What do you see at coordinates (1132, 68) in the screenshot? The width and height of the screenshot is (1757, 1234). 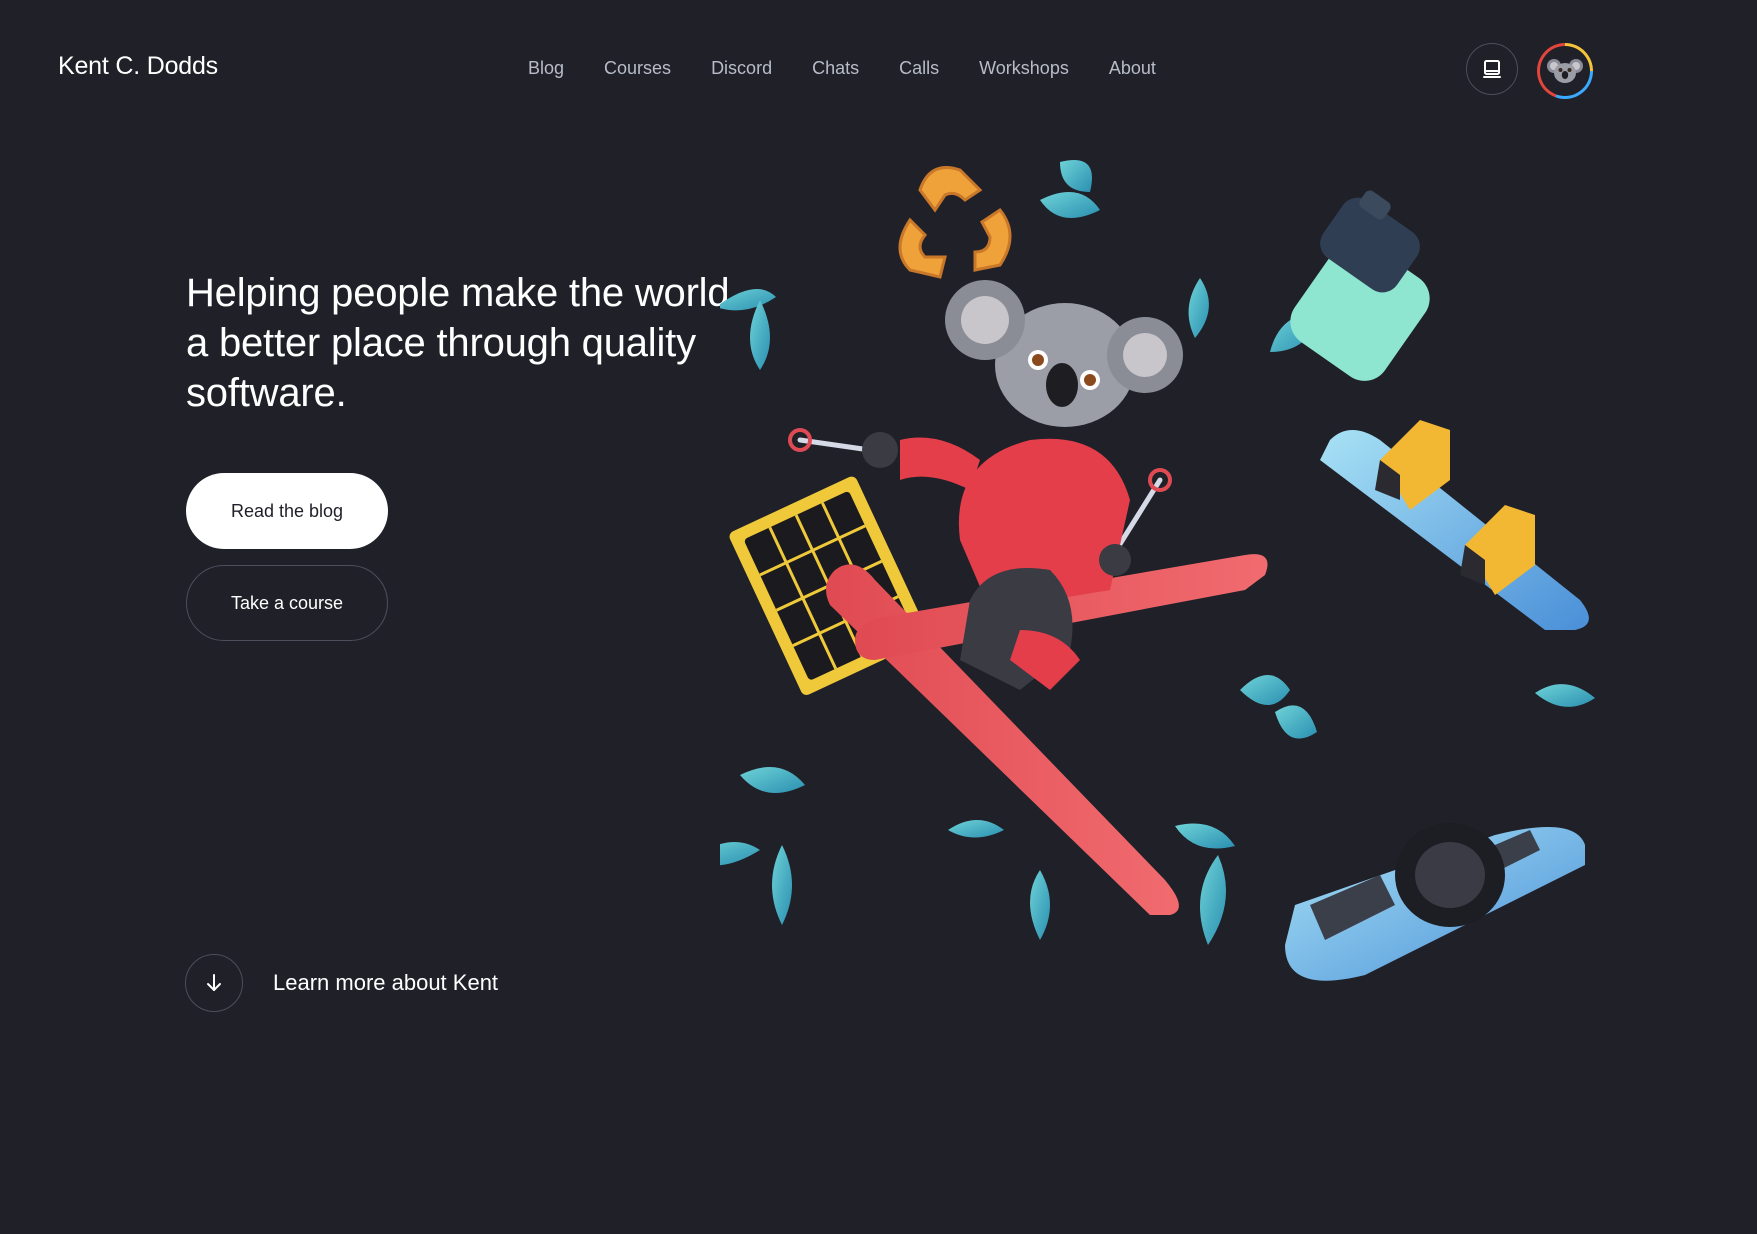 I see `nav-link-about: About` at bounding box center [1132, 68].